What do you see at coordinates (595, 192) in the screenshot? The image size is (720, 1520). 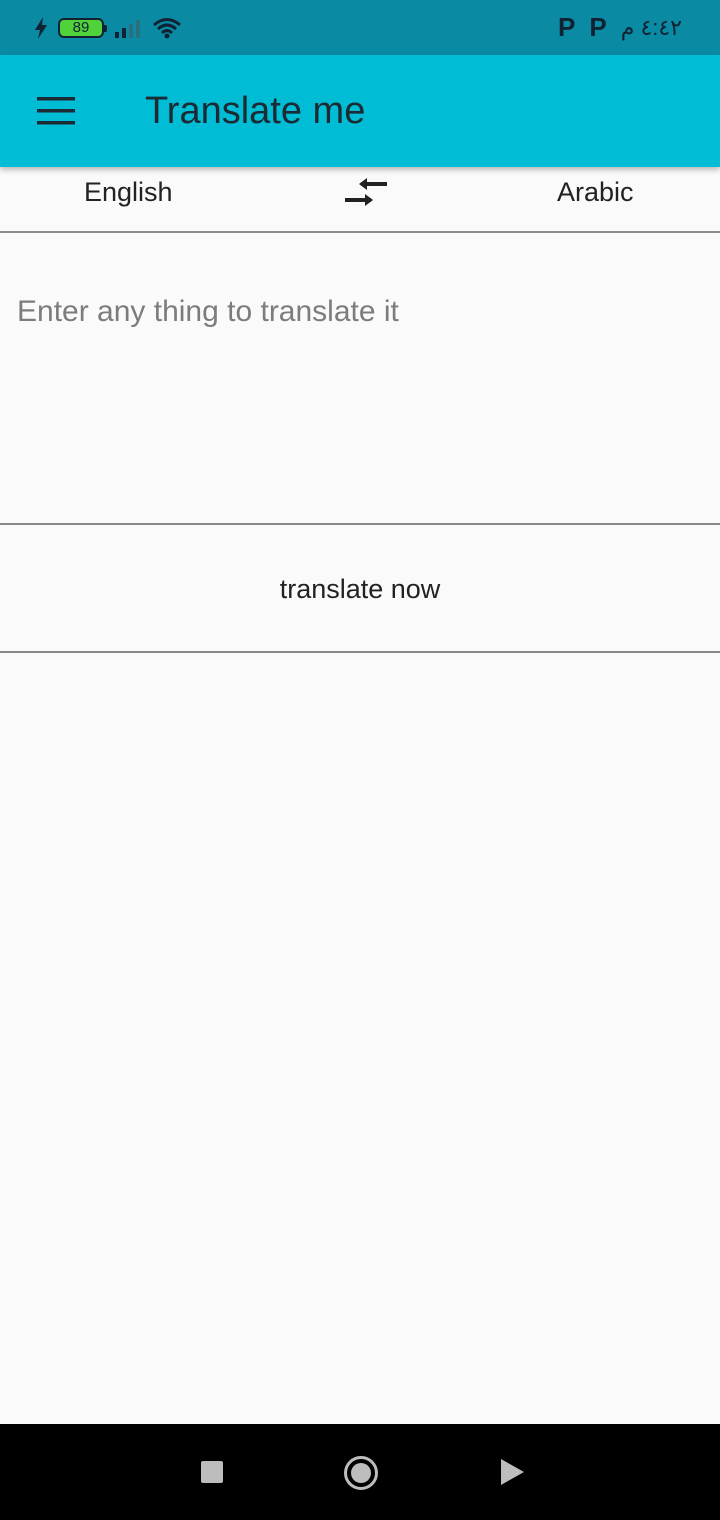 I see `target-language-selector: Arabic` at bounding box center [595, 192].